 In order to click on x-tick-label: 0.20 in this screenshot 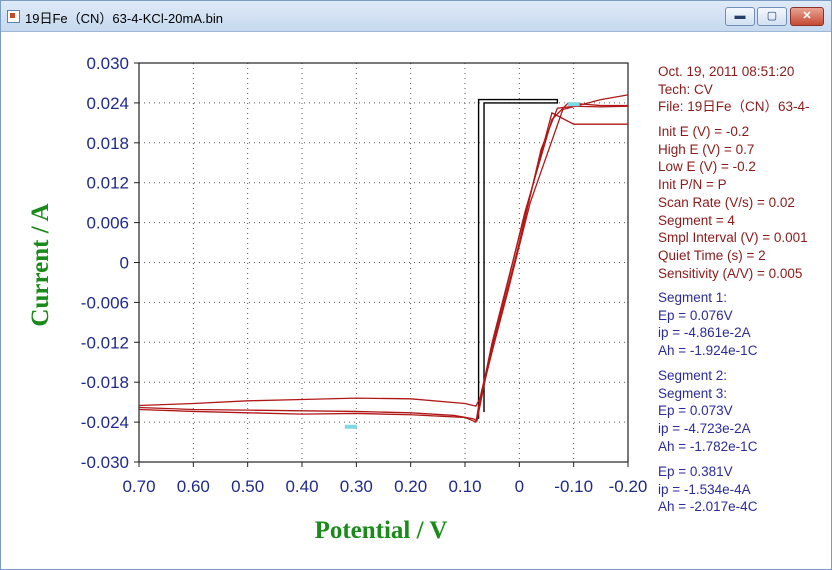, I will do `click(410, 486)`.